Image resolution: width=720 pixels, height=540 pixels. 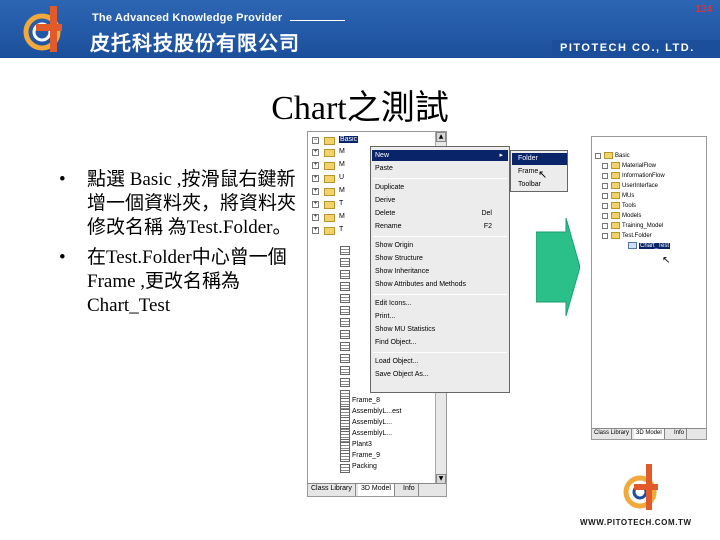 I want to click on right-arrow-icon, so click(x=558, y=267).